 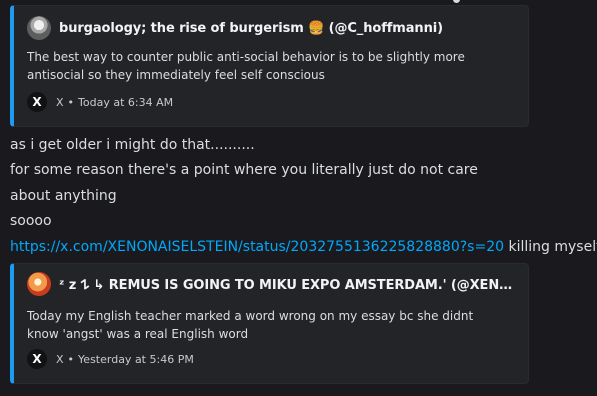 I want to click on embed-timestamp: Yesterday at 5:46 PM, so click(x=136, y=359).